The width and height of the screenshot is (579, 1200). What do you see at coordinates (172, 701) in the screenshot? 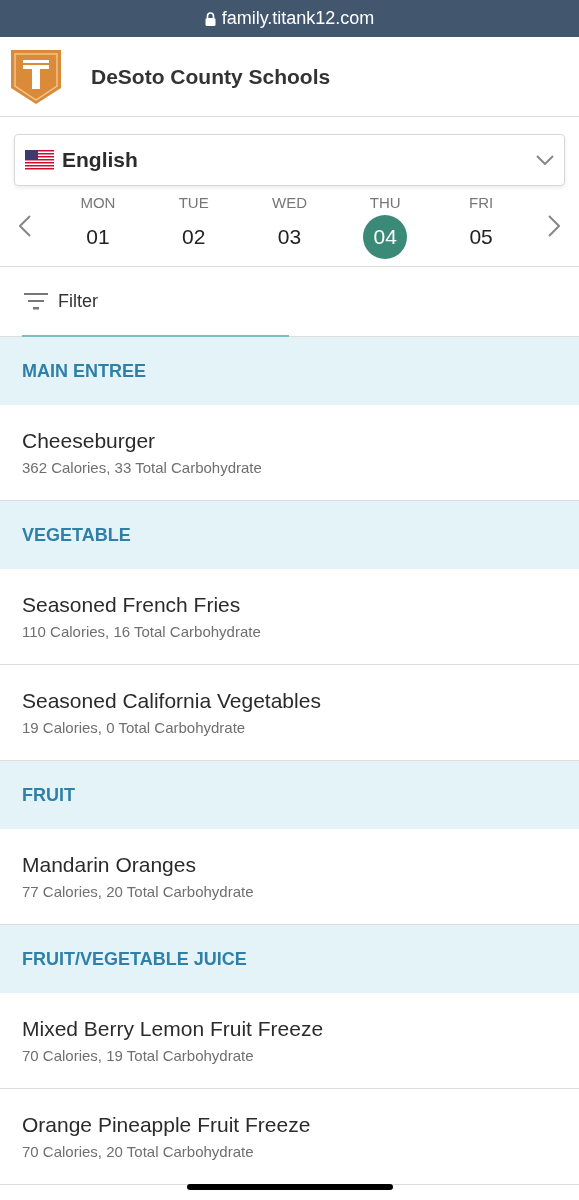
I see `item-name: Seasoned California Vegetables` at bounding box center [172, 701].